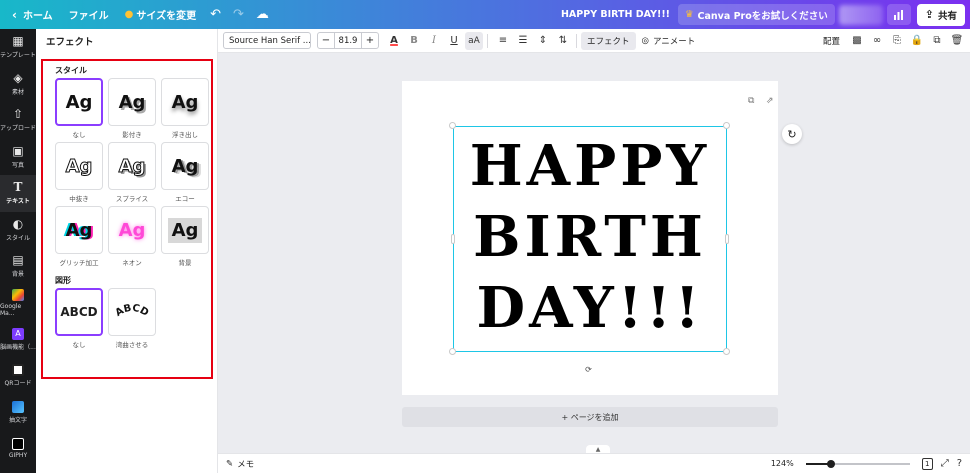  What do you see at coordinates (523, 41) in the screenshot?
I see `bulleted-list-icon: ☰` at bounding box center [523, 41].